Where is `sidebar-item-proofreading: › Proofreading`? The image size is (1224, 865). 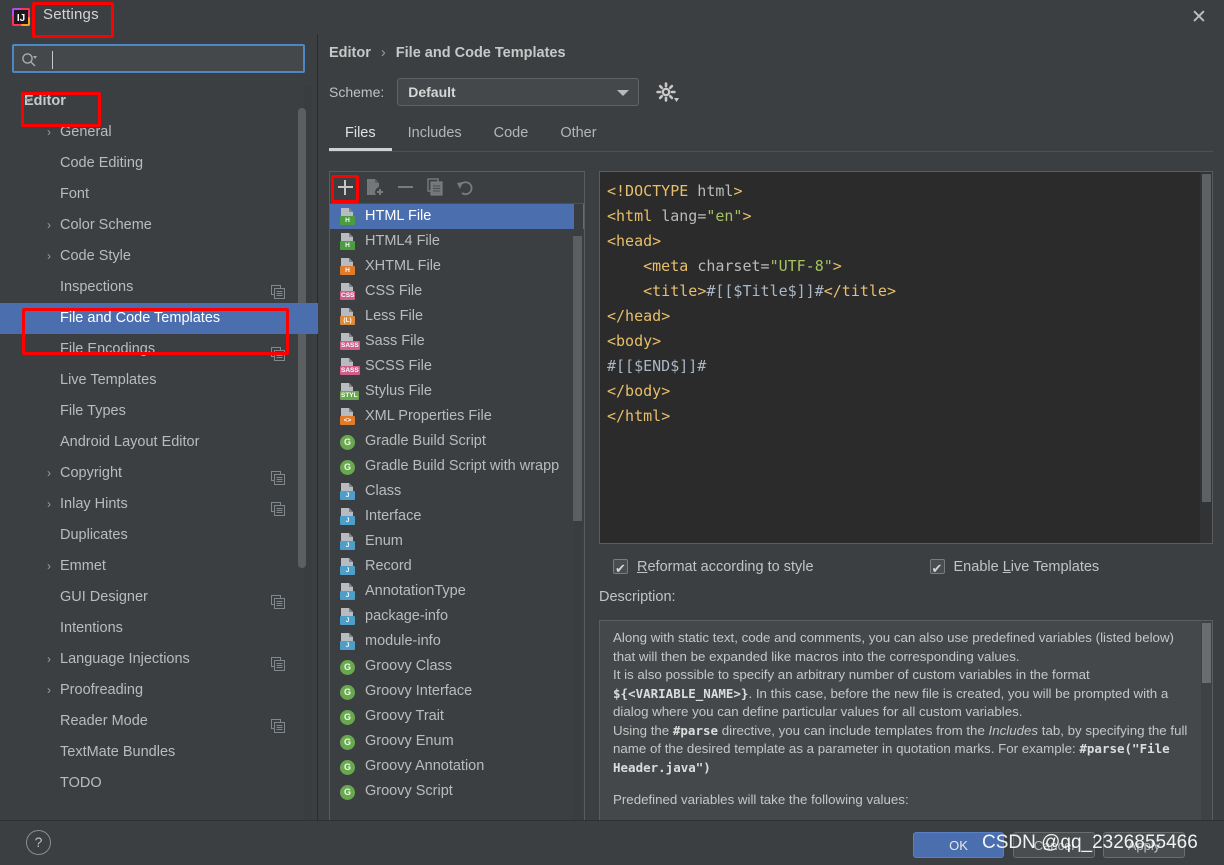
sidebar-item-proofreading: › Proofreading is located at coordinates (159, 690).